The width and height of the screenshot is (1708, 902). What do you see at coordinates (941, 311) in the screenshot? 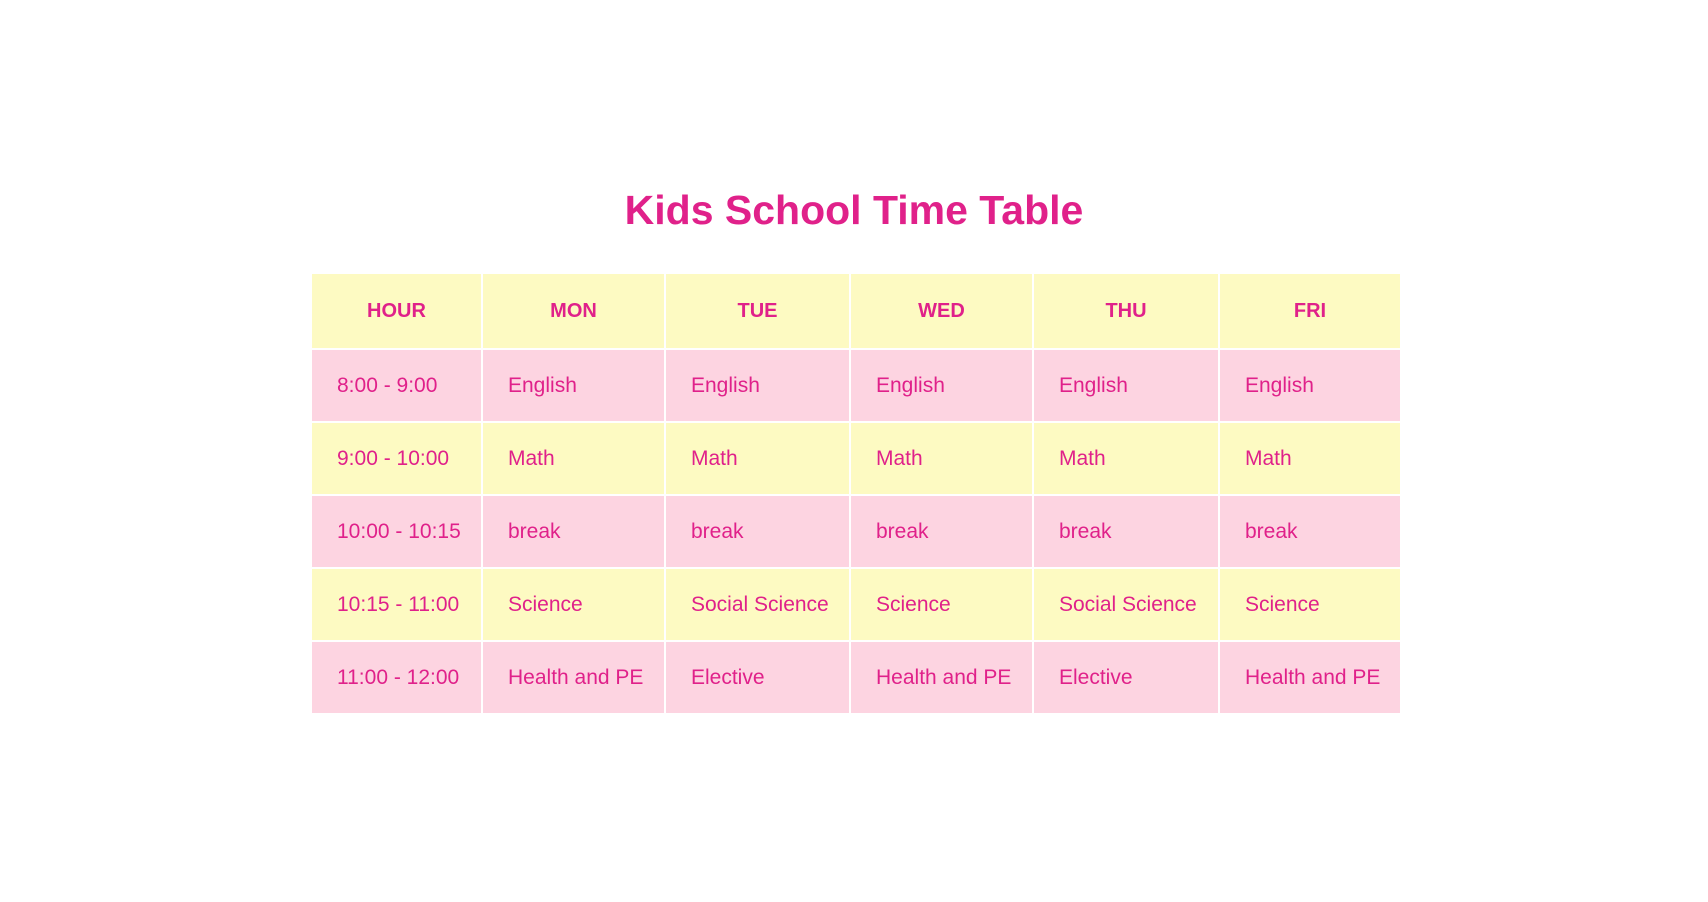
I see `column-header-wed: WED` at bounding box center [941, 311].